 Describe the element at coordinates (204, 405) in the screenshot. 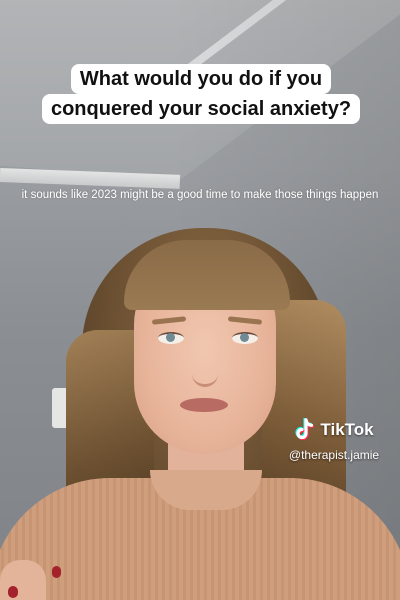

I see `mouth` at that location.